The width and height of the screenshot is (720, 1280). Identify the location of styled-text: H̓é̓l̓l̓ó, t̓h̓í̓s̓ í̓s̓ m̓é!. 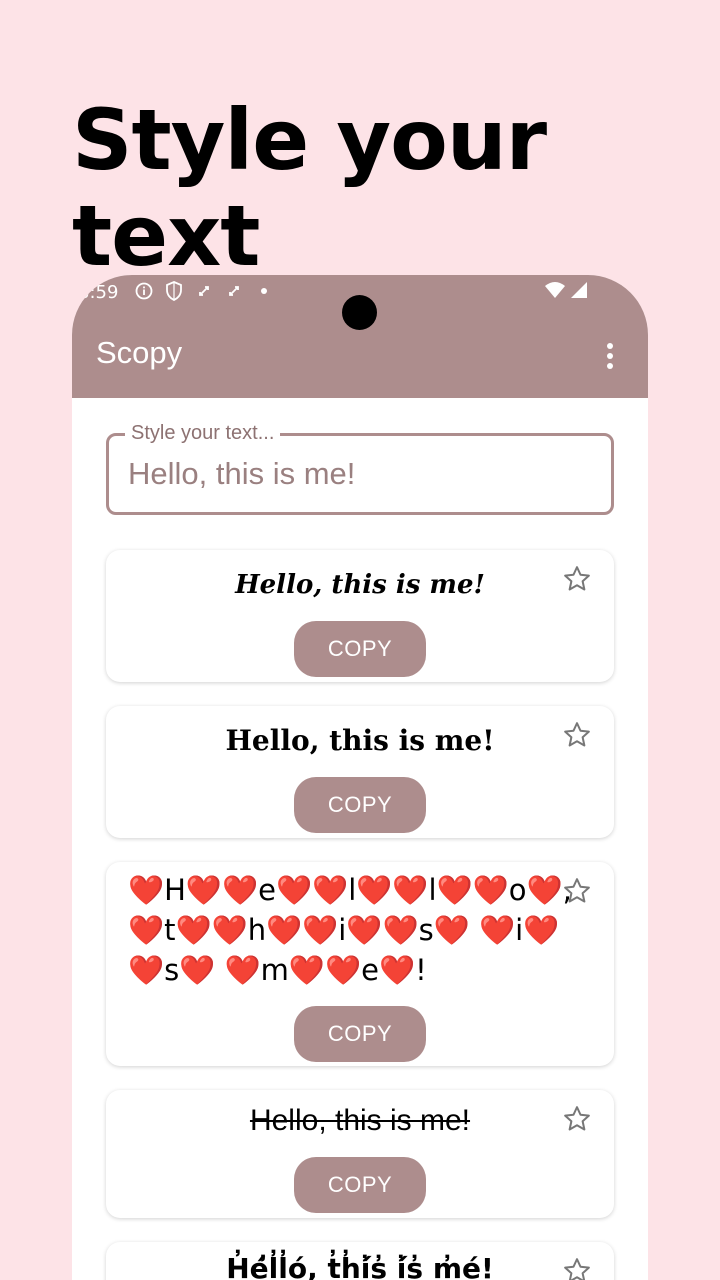
(360, 1266).